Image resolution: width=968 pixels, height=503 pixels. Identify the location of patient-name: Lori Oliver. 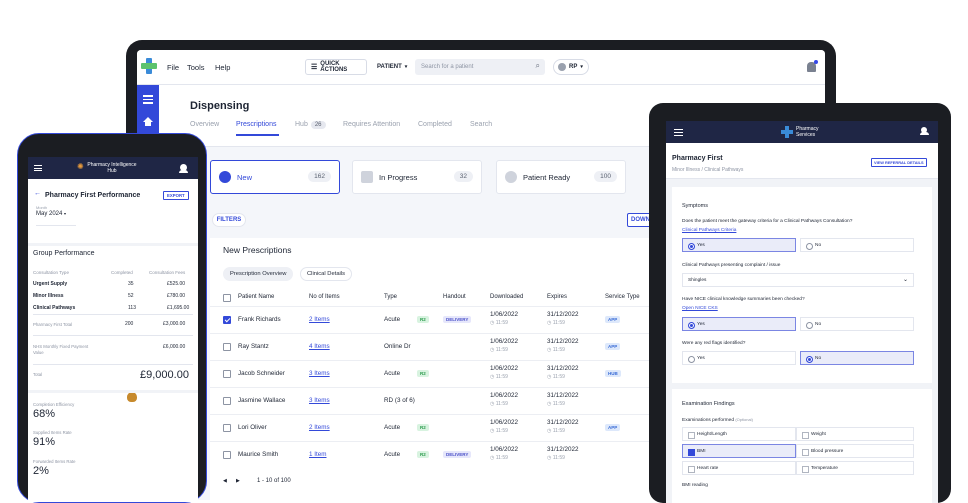
(252, 427).